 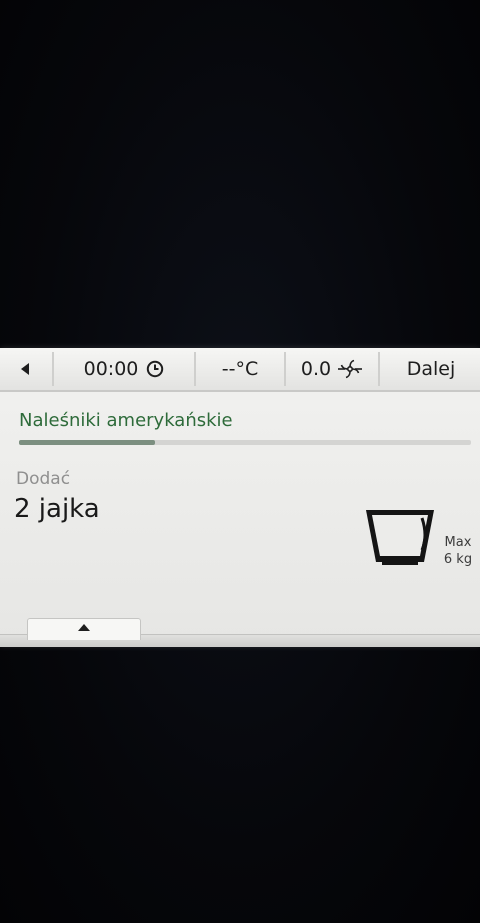 I want to click on timer-value: 00:00, so click(x=111, y=369).